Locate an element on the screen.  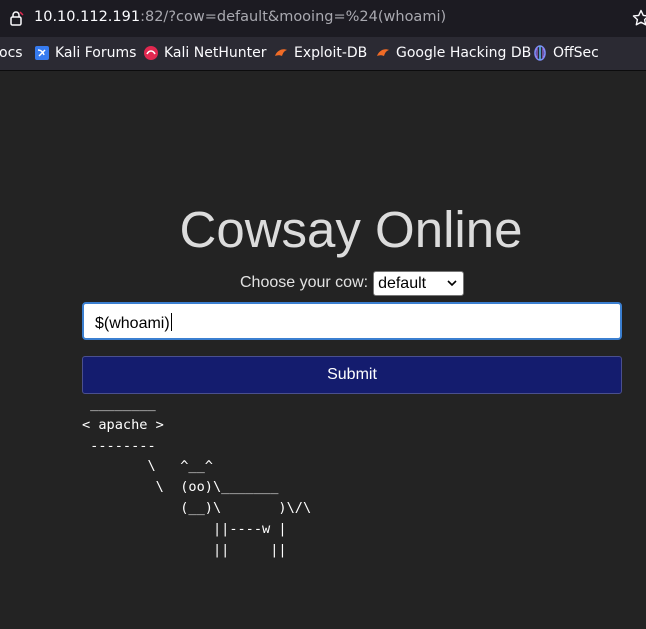
lock-icon is located at coordinates (16, 18).